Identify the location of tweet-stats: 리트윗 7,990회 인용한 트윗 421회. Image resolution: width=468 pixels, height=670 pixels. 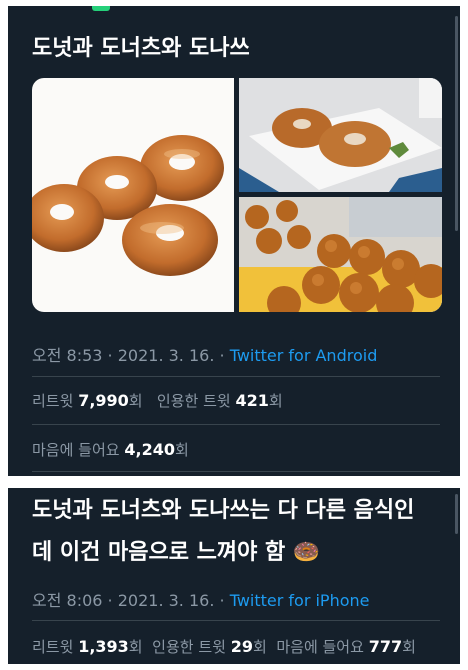
(157, 400).